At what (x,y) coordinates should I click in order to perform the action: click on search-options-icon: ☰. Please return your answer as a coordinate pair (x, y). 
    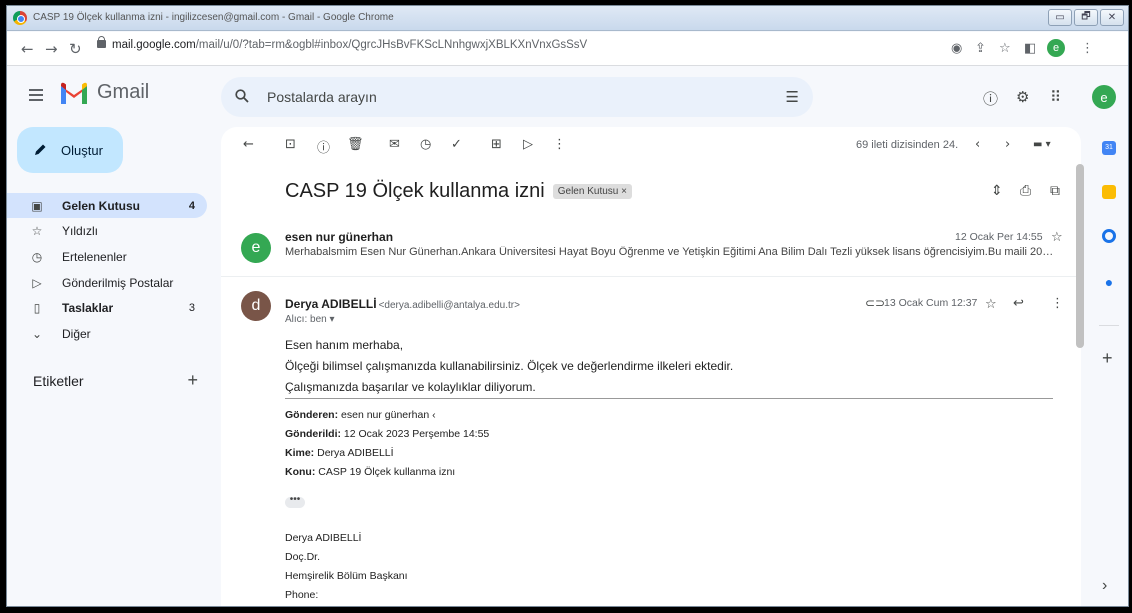
    Looking at the image, I should click on (792, 97).